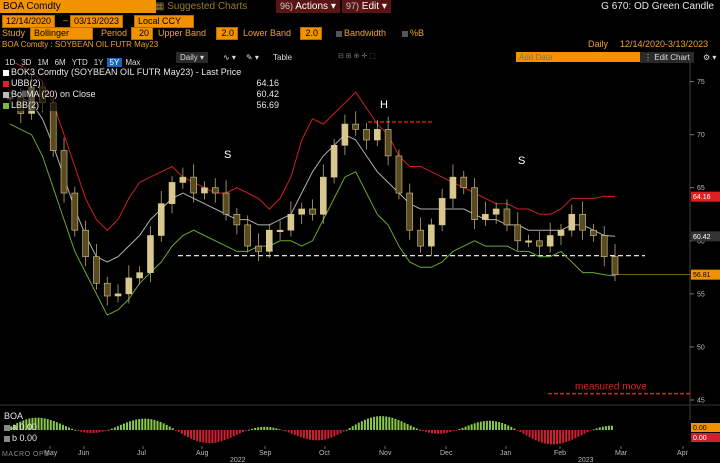 The height and width of the screenshot is (463, 720). I want to click on price-tag-label: 60.42, so click(702, 237).